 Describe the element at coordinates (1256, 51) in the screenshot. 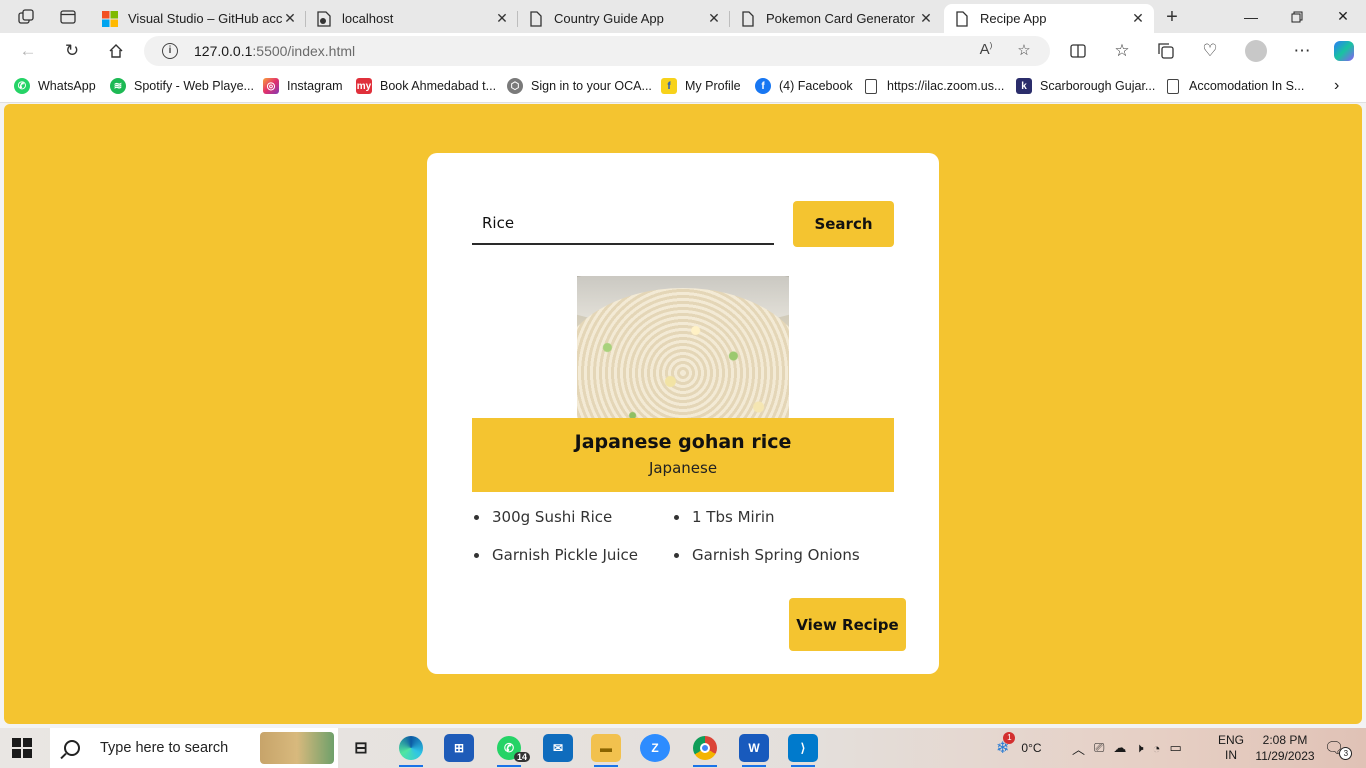

I see `profile-avatar` at that location.